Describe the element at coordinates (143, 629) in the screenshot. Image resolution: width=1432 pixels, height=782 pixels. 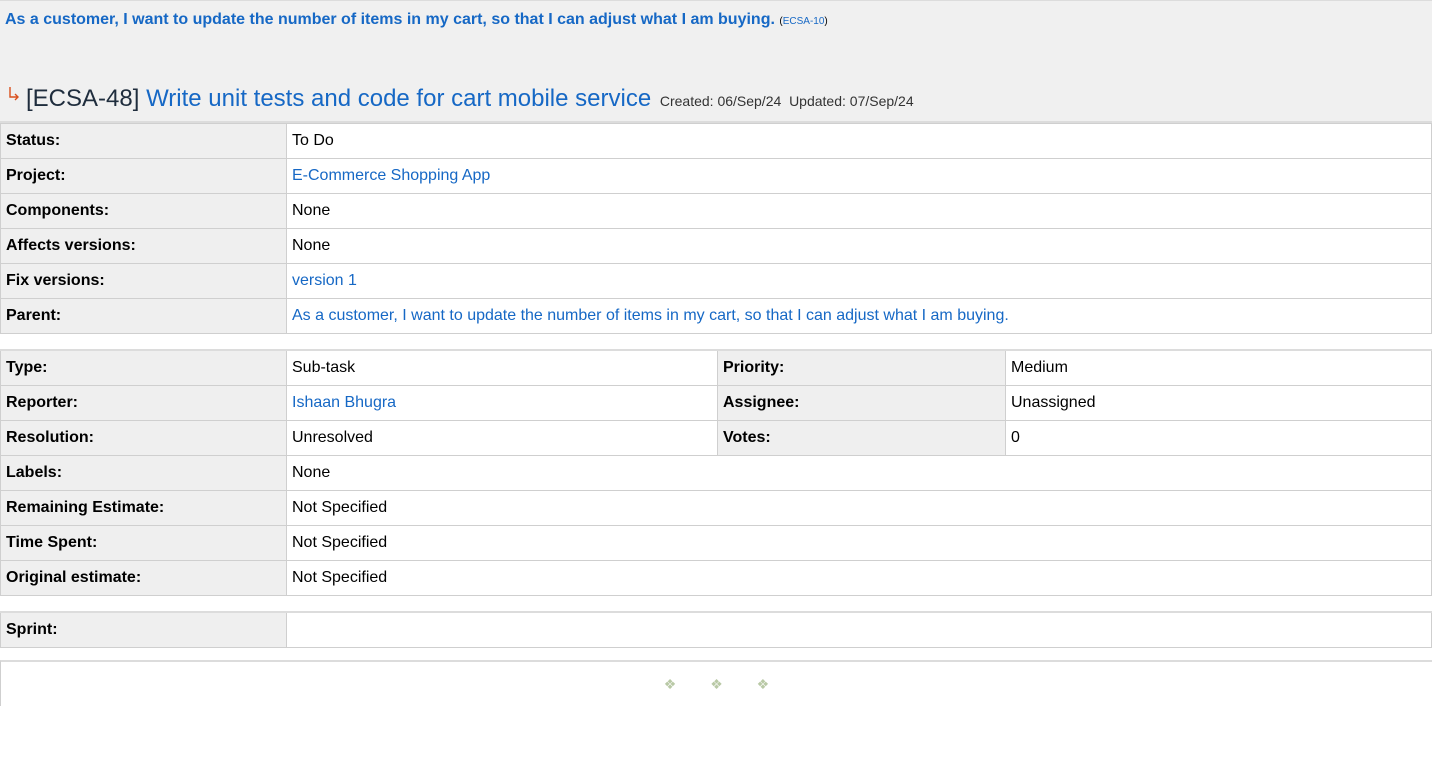
I see `field-label: Sprint:` at that location.